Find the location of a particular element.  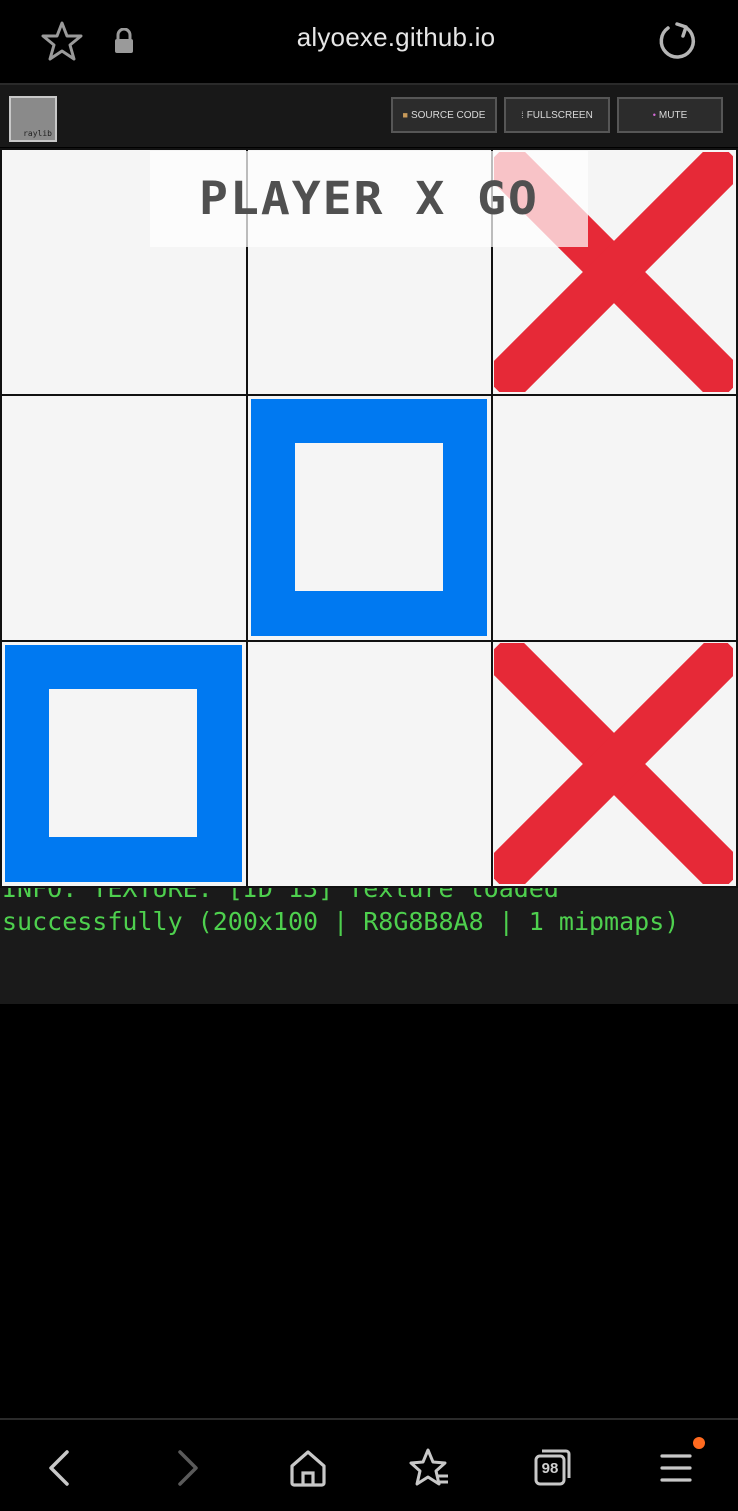

tabs-button: 98 is located at coordinates (552, 1468).